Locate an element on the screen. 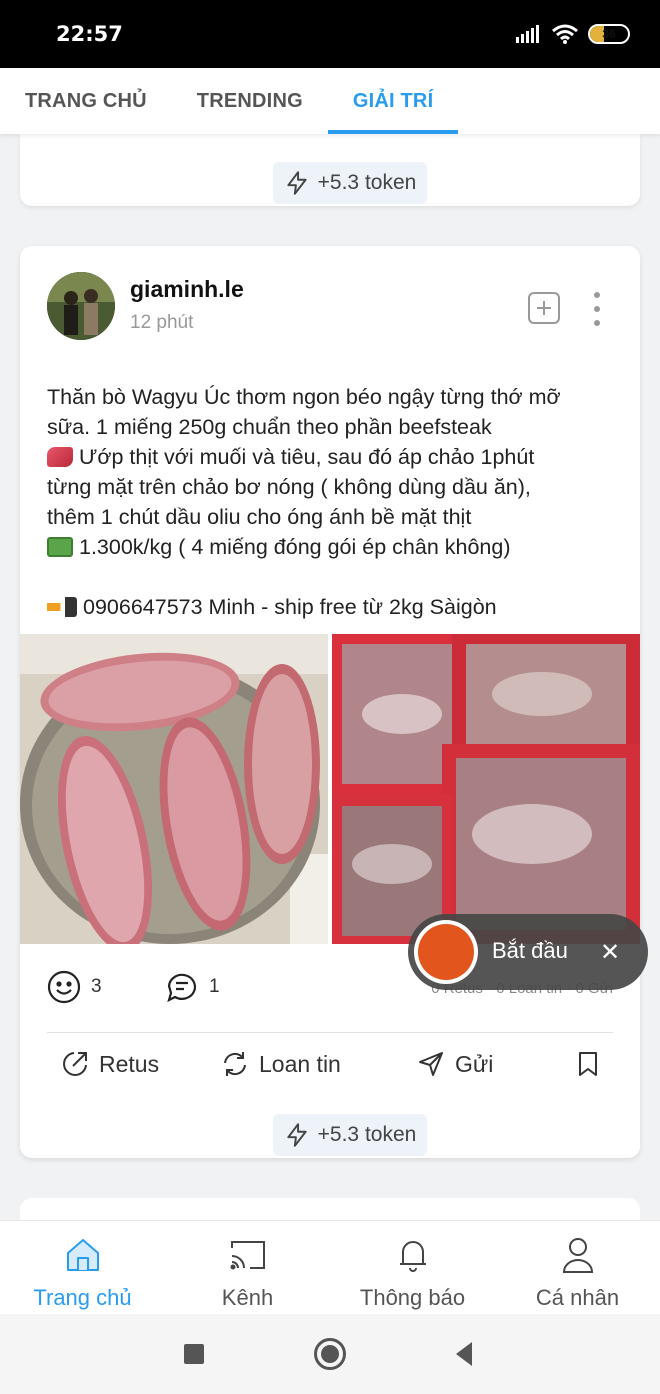  nav-notifications-label: Thông báo is located at coordinates (412, 1297).